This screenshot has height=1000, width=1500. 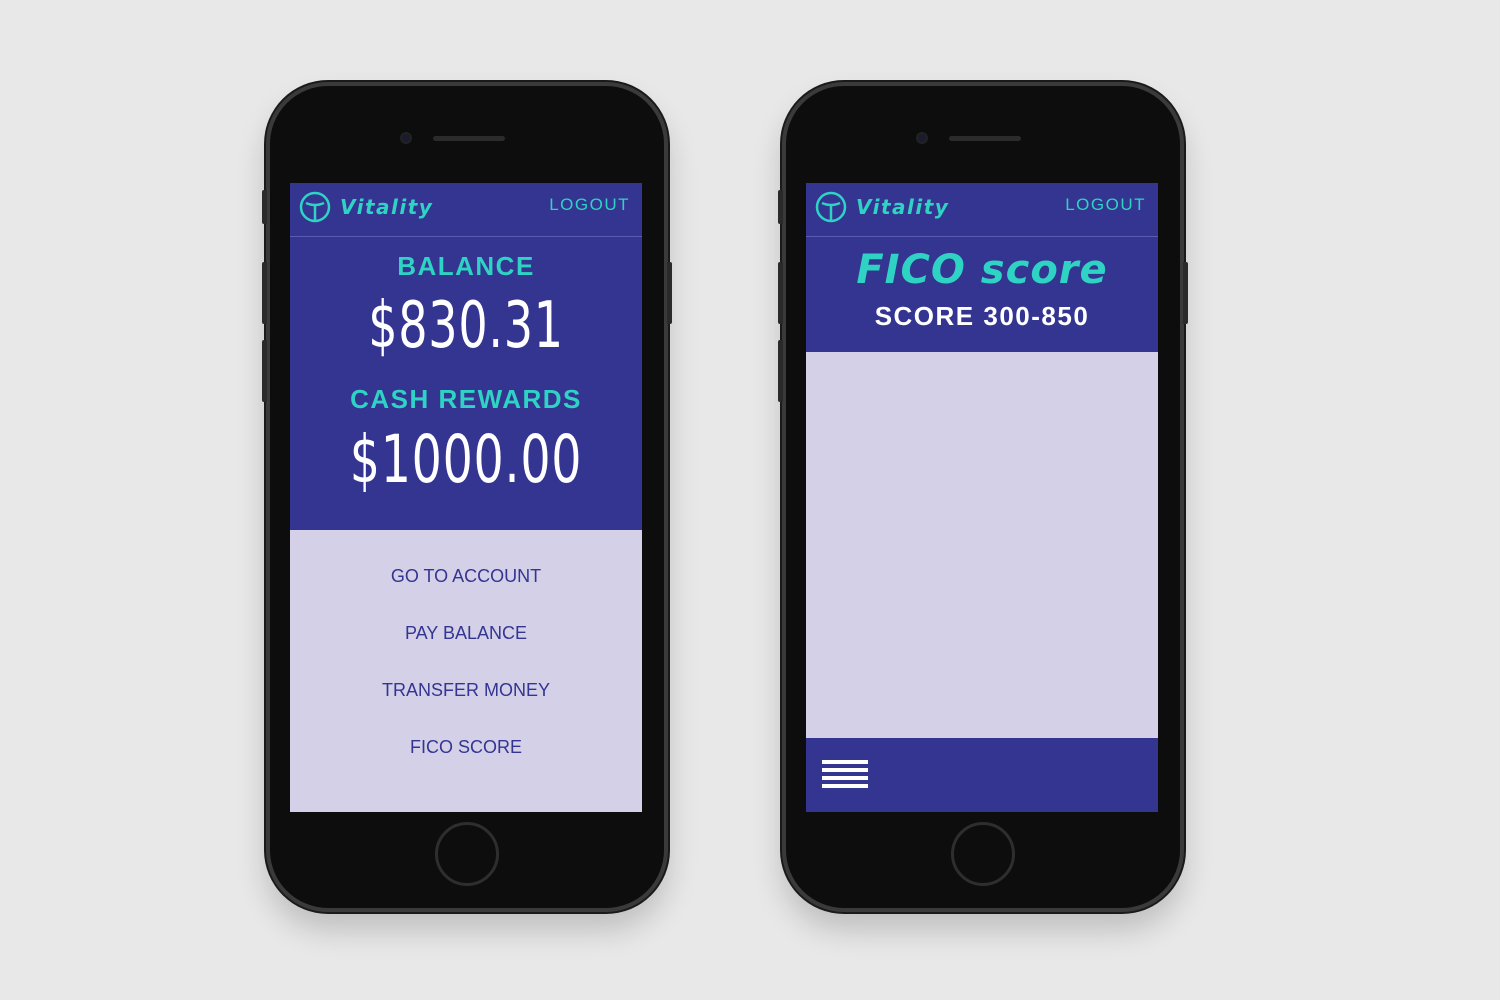 I want to click on pay-balance-link: PAY BALANCE, so click(x=466, y=649).